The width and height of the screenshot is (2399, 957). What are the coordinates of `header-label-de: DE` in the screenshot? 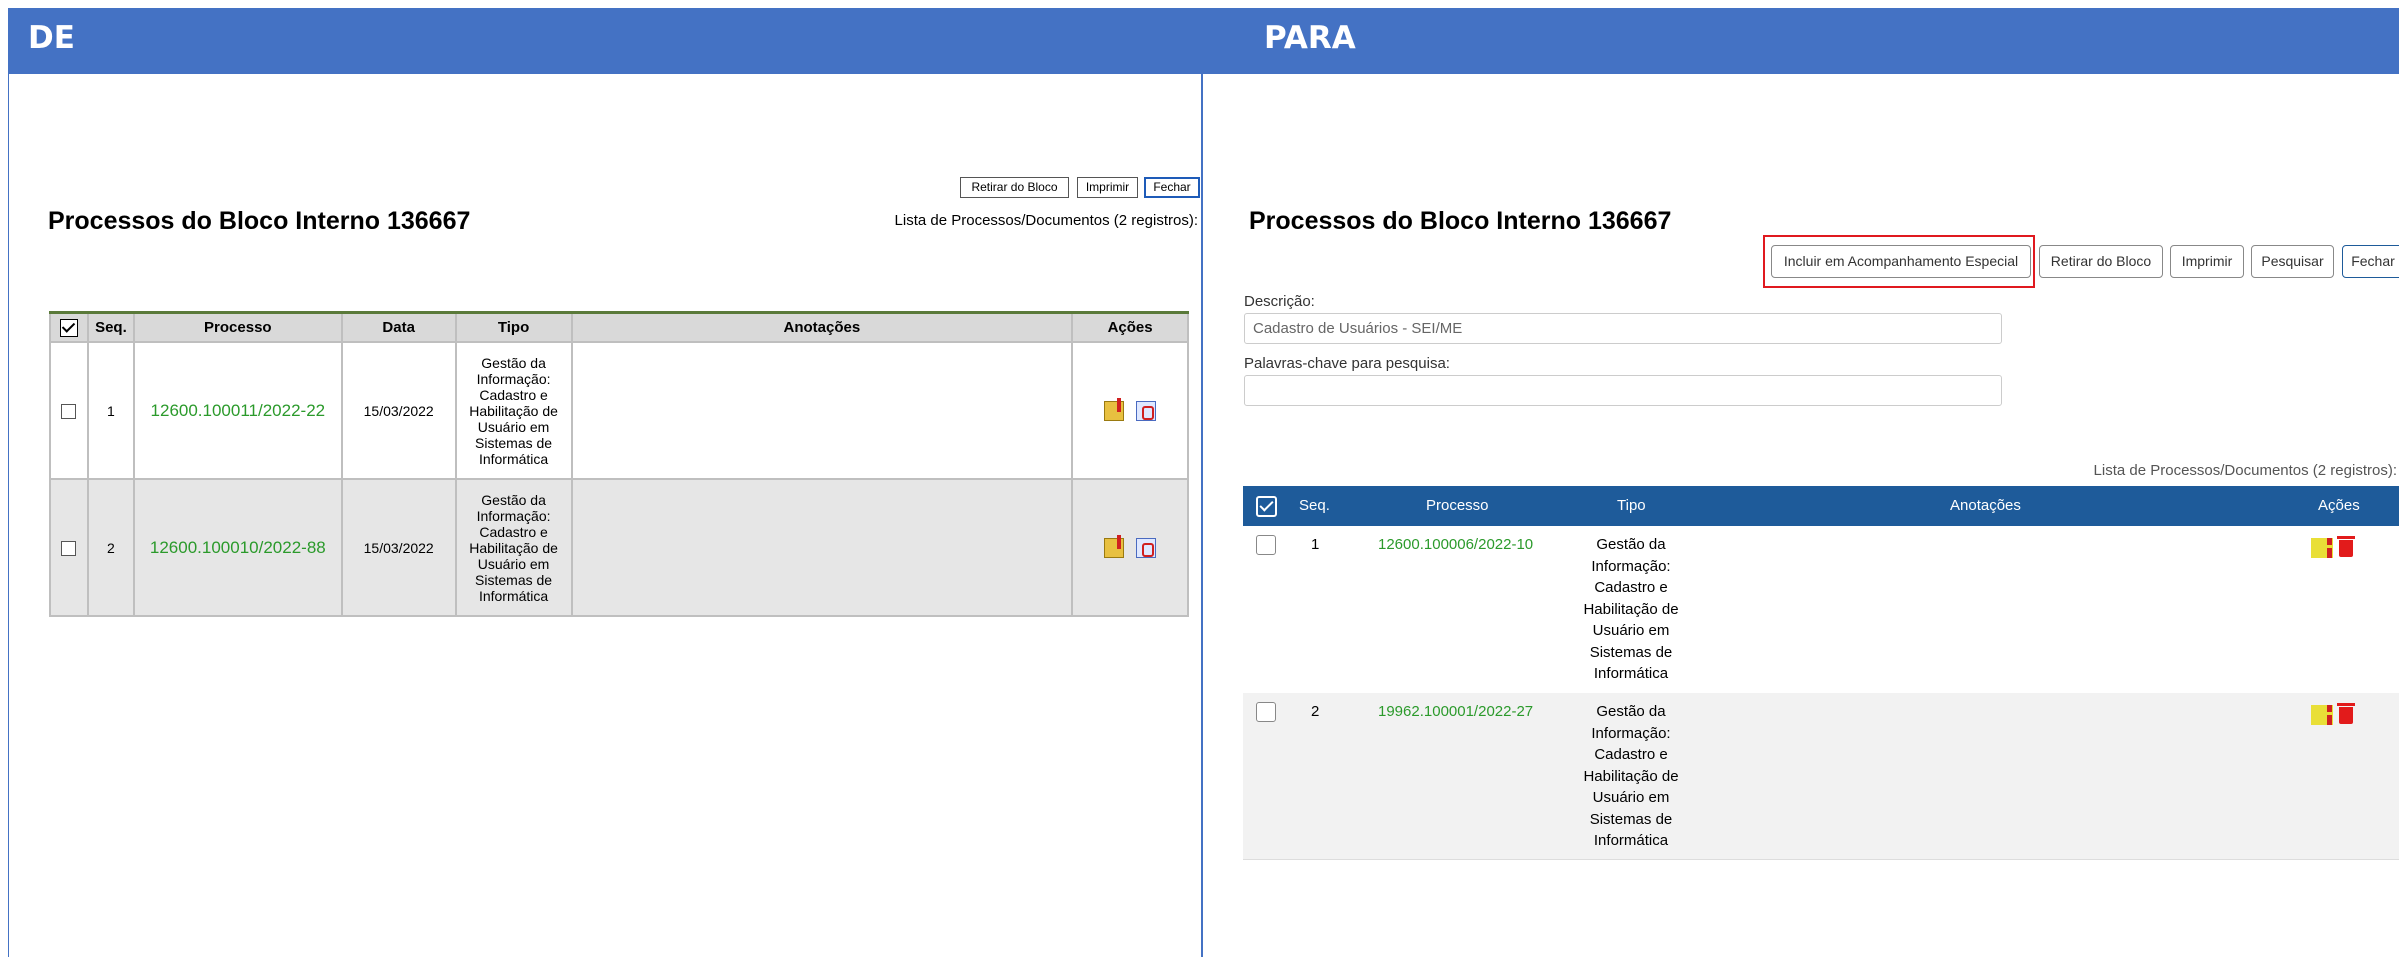 It's located at (51, 38).